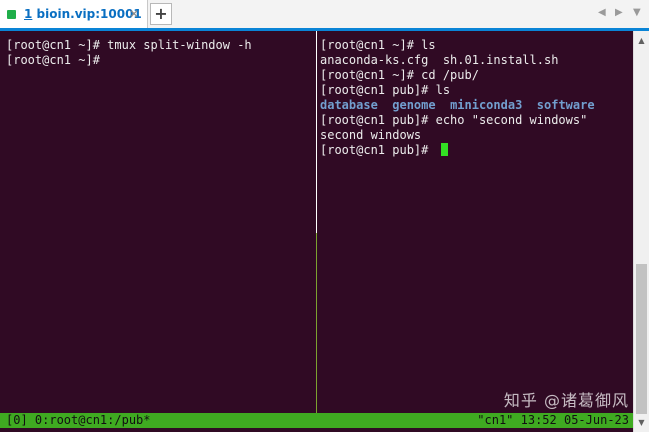 Image resolution: width=649 pixels, height=432 pixels. What do you see at coordinates (602, 12) in the screenshot?
I see `chevron-left-icon: ◀` at bounding box center [602, 12].